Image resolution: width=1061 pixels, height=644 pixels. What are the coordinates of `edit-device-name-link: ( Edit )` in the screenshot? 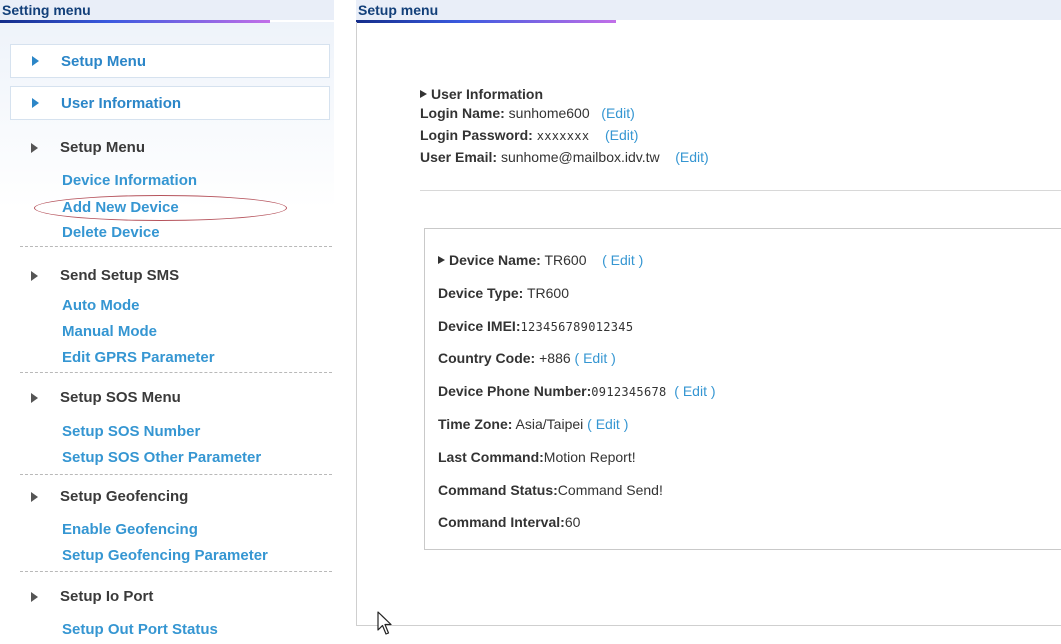 It's located at (622, 260).